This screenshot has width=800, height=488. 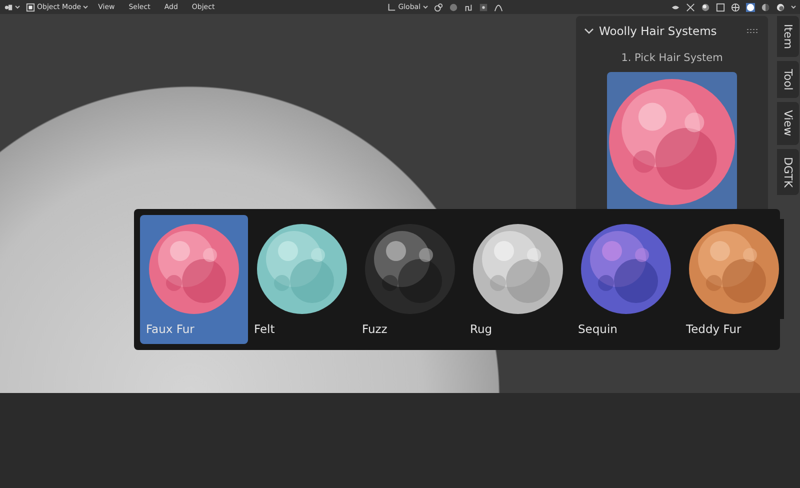 What do you see at coordinates (788, 172) in the screenshot?
I see `sidebar-tab: DGTK` at bounding box center [788, 172].